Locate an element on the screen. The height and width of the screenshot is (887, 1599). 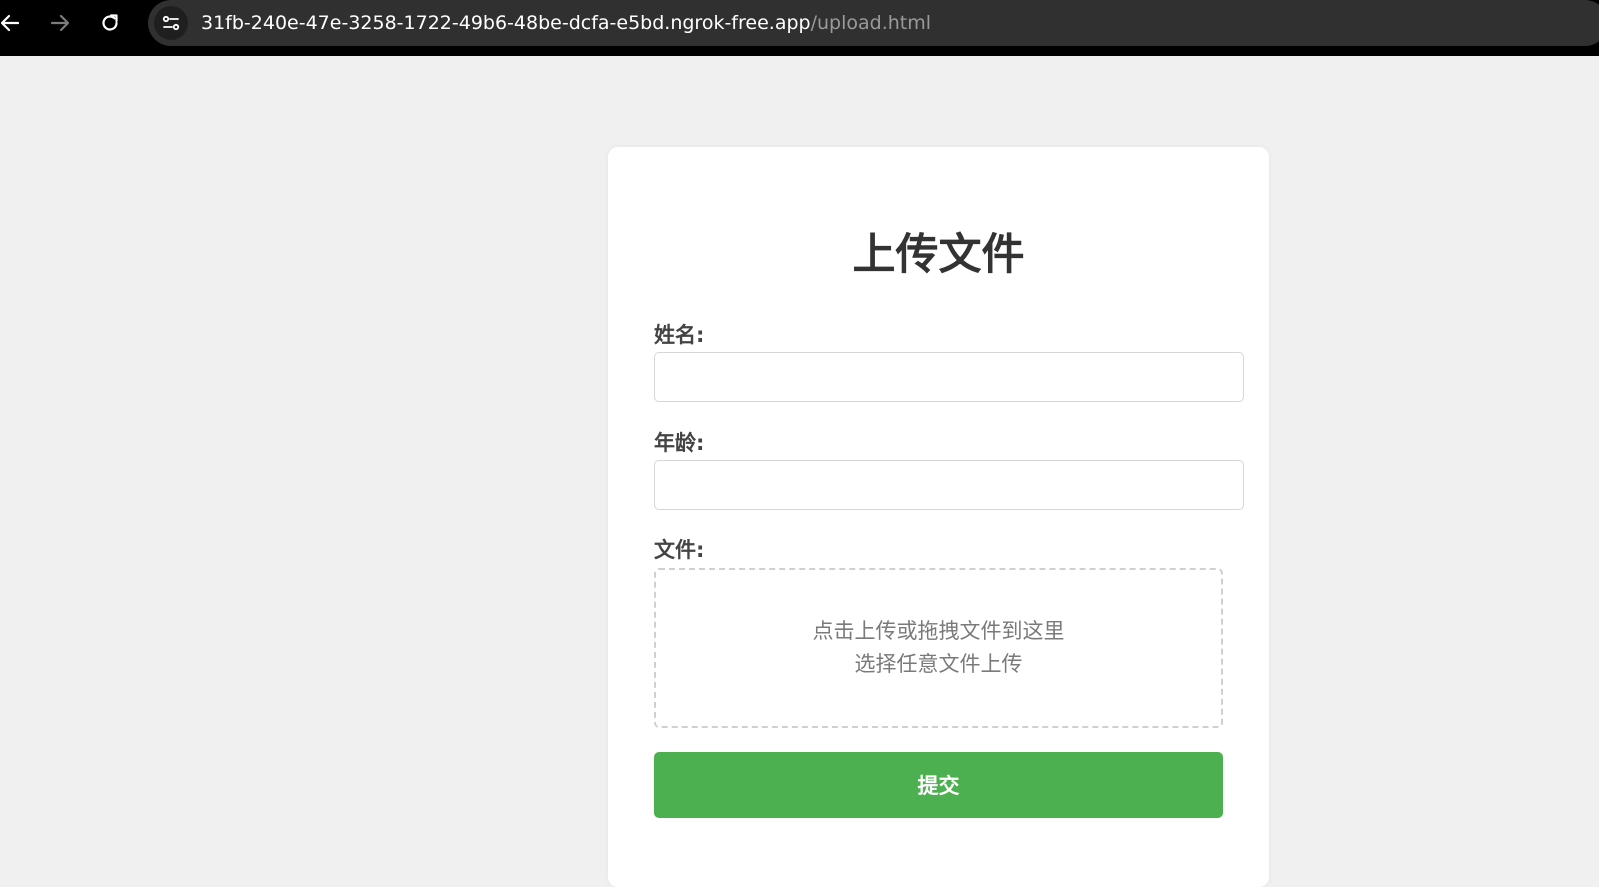
arrow-right-icon is located at coordinates (60, 23).